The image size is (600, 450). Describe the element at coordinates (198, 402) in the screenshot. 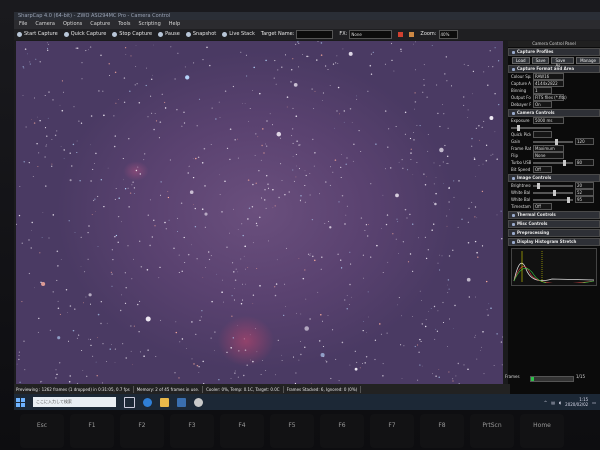

I see `sharpcap-icon` at that location.